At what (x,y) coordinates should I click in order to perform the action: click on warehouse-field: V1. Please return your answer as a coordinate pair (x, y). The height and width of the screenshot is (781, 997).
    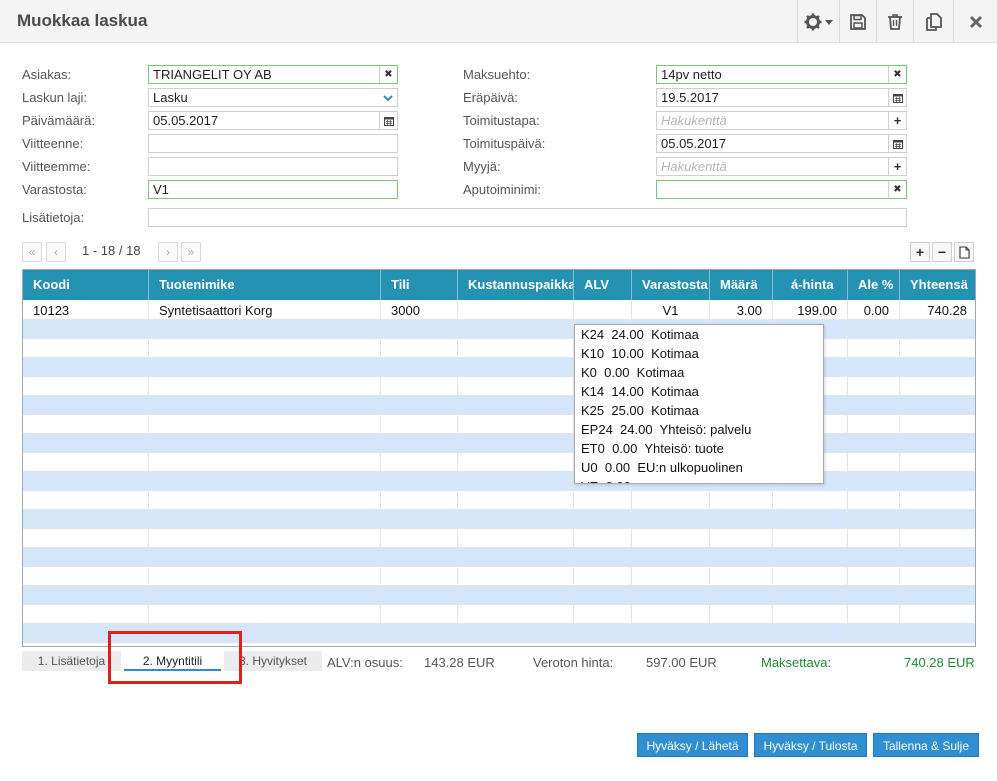
    Looking at the image, I should click on (273, 189).